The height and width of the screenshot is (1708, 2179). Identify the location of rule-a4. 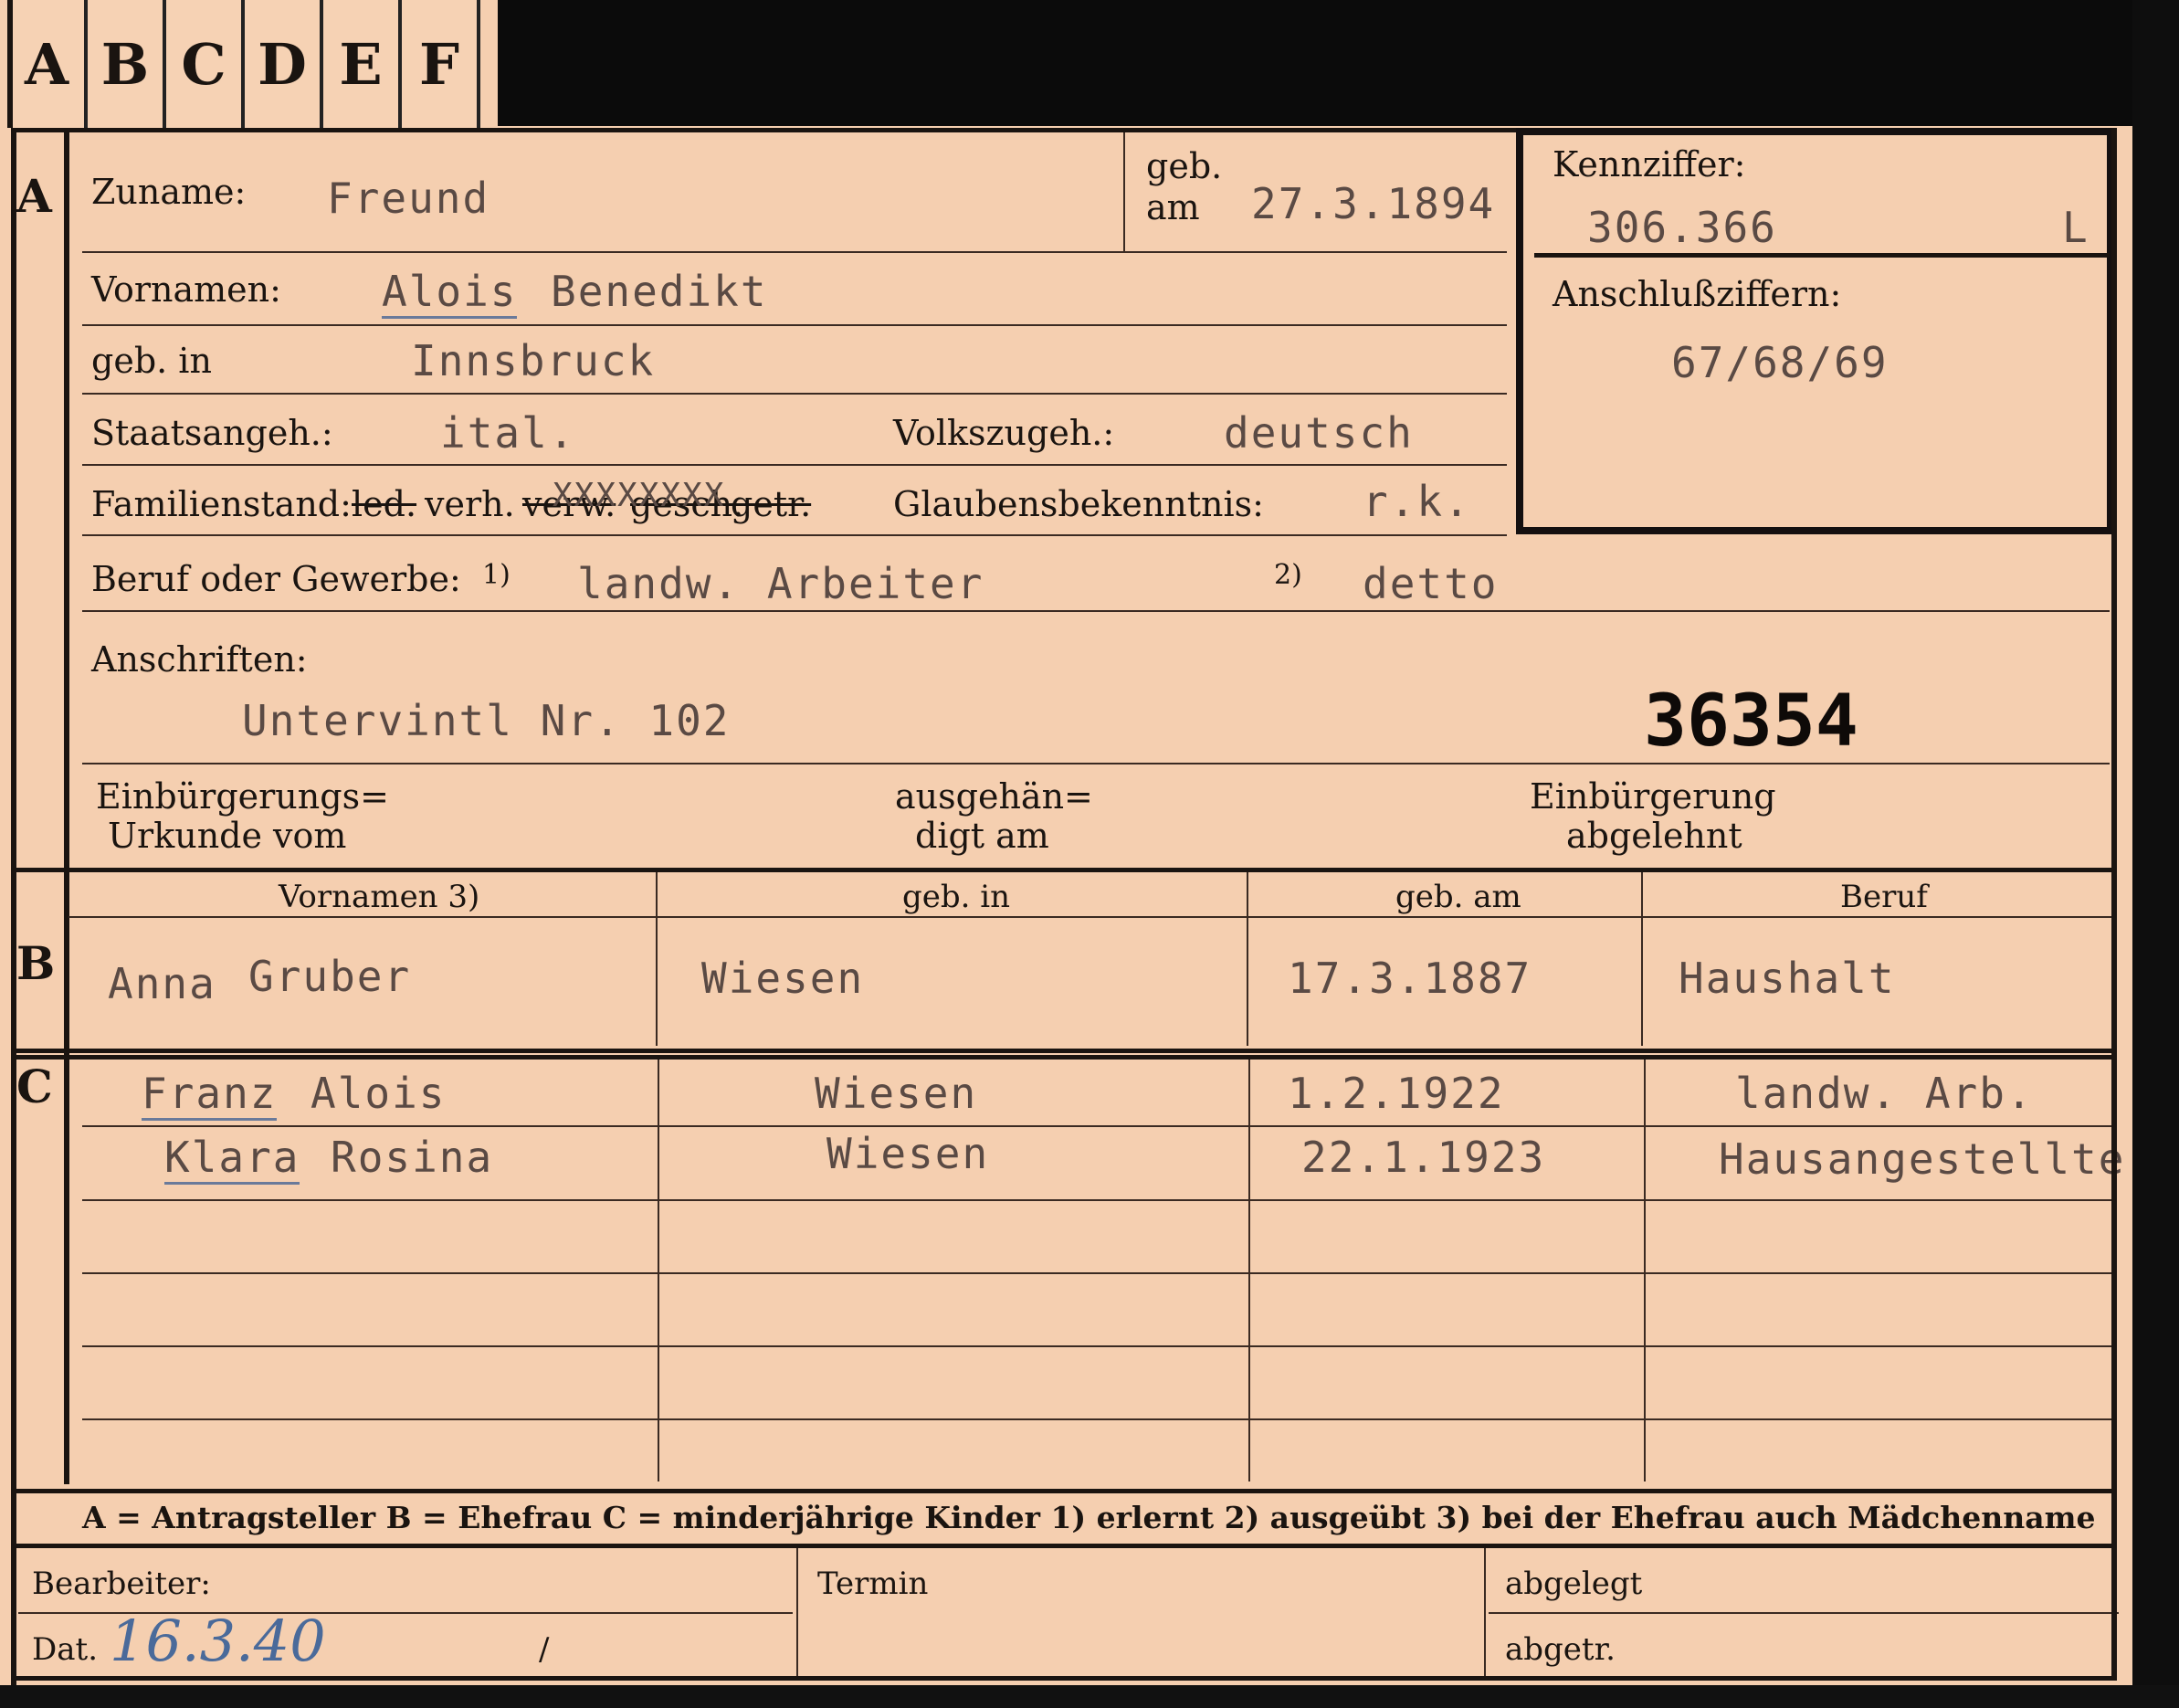
(794, 465).